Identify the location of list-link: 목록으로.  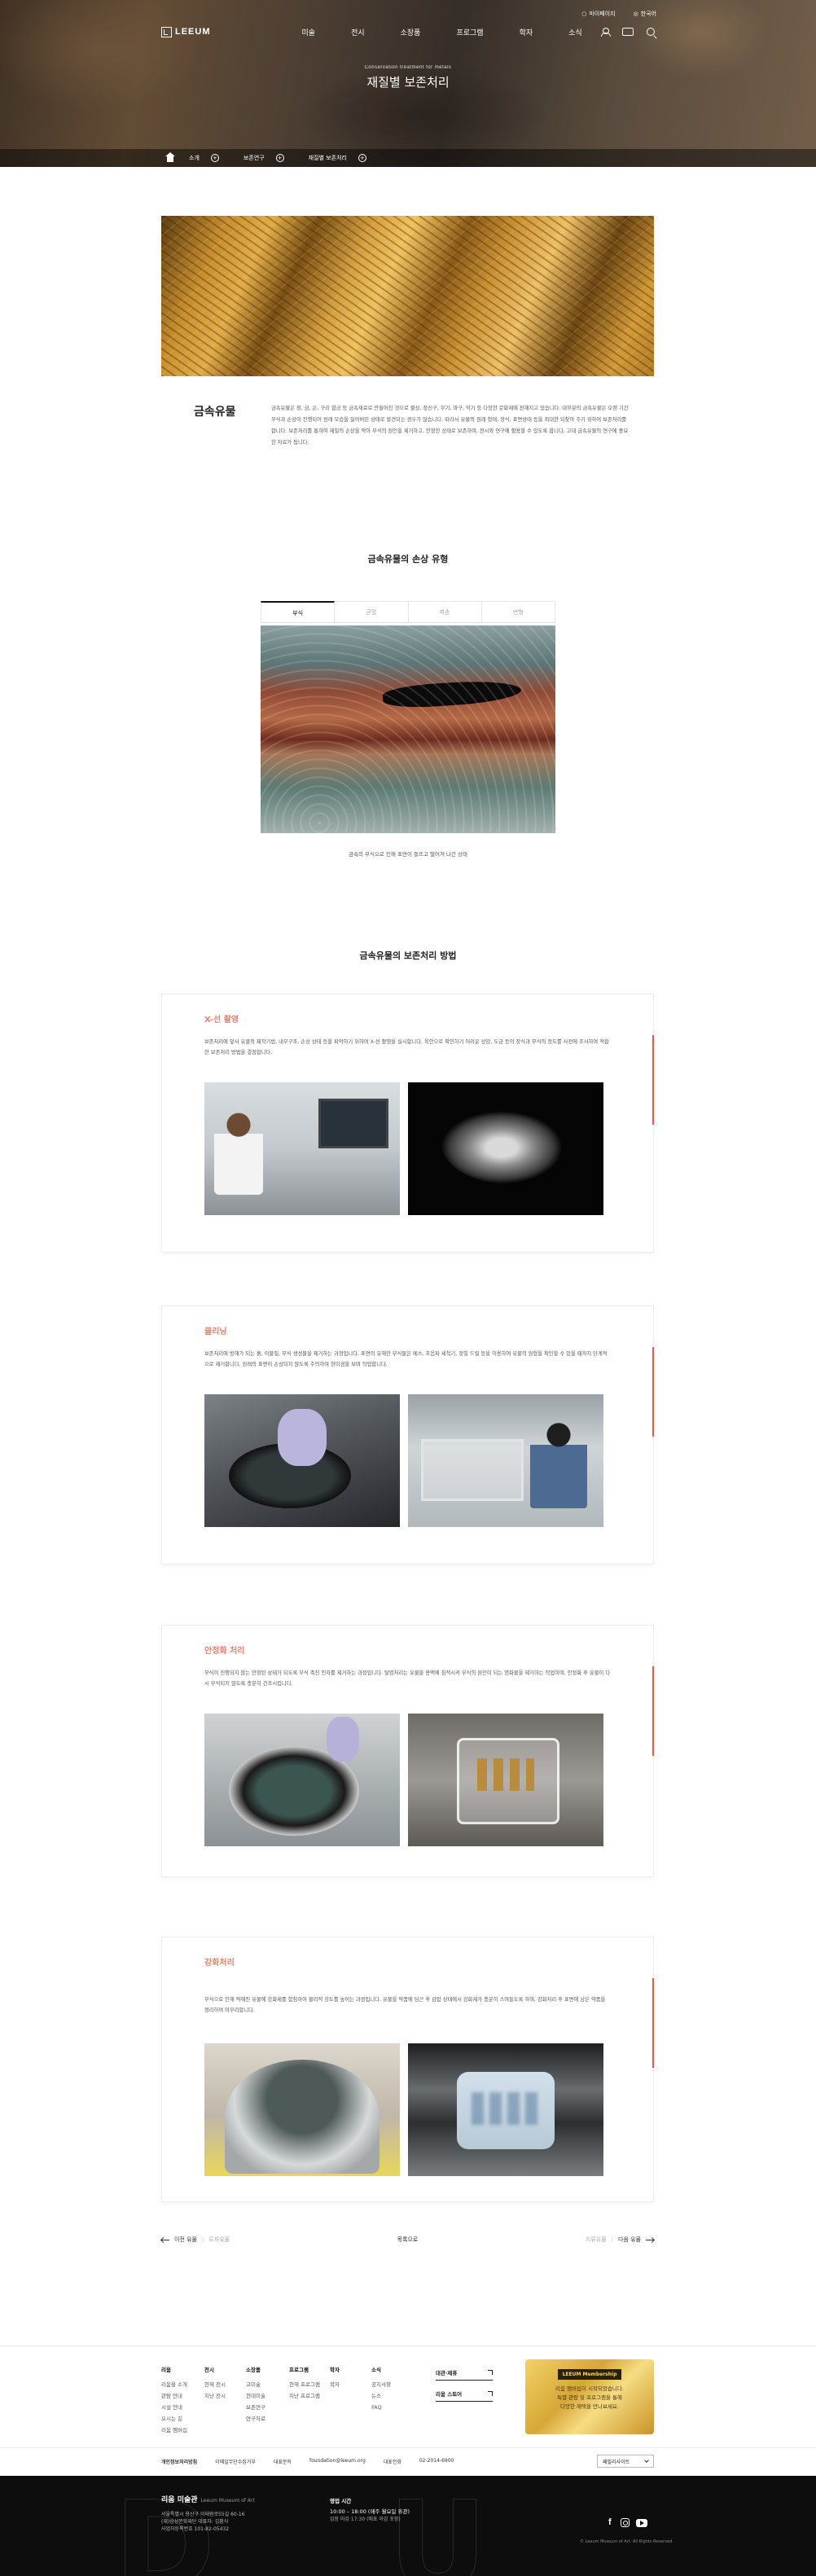
(407, 2240).